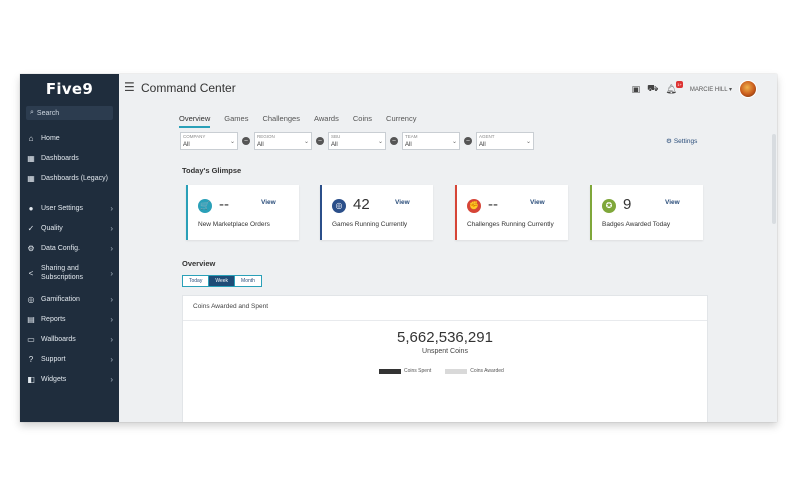 The width and height of the screenshot is (800, 500). I want to click on tab-awards: Awards, so click(326, 121).